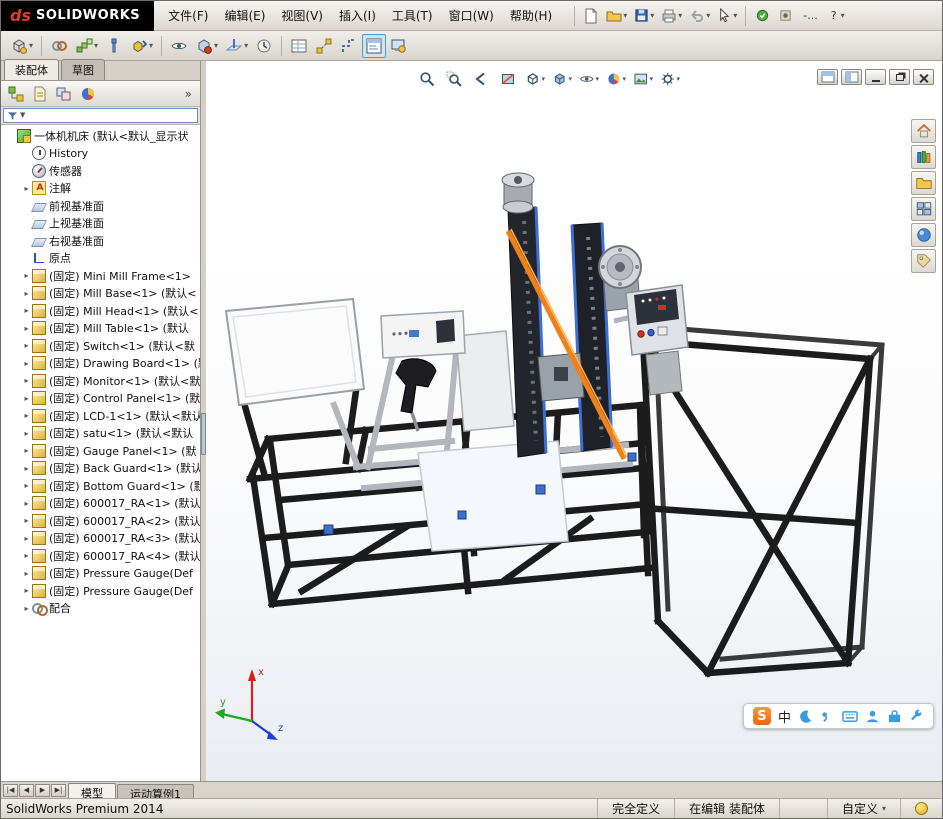 This screenshot has width=943, height=819. What do you see at coordinates (761, 716) in the screenshot?
I see `sogou-logo: S` at bounding box center [761, 716].